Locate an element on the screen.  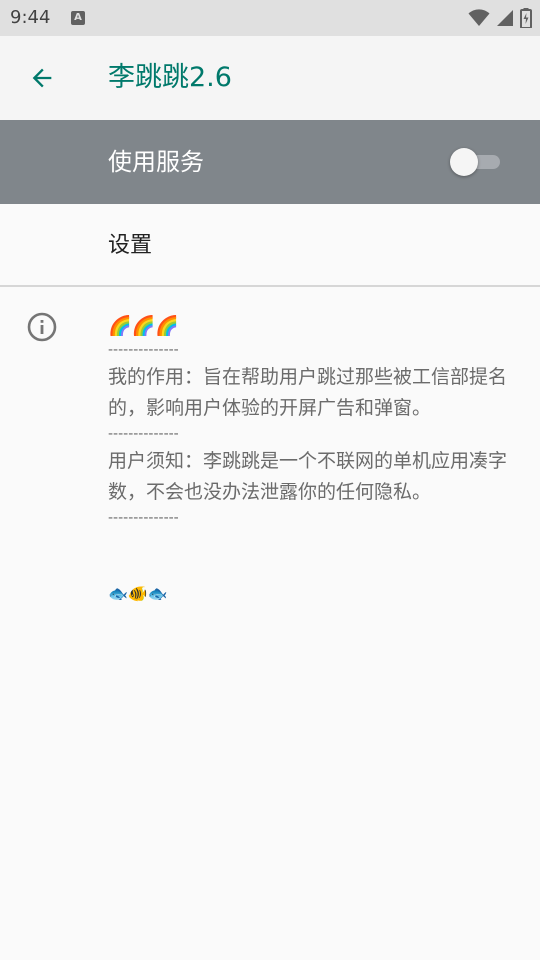
divider is located at coordinates (270, 286).